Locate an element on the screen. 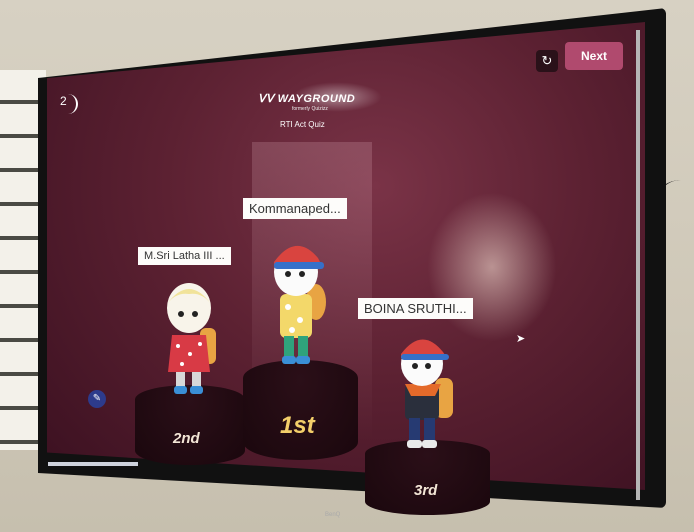  second-place-rank: 2nd is located at coordinates (186, 438).